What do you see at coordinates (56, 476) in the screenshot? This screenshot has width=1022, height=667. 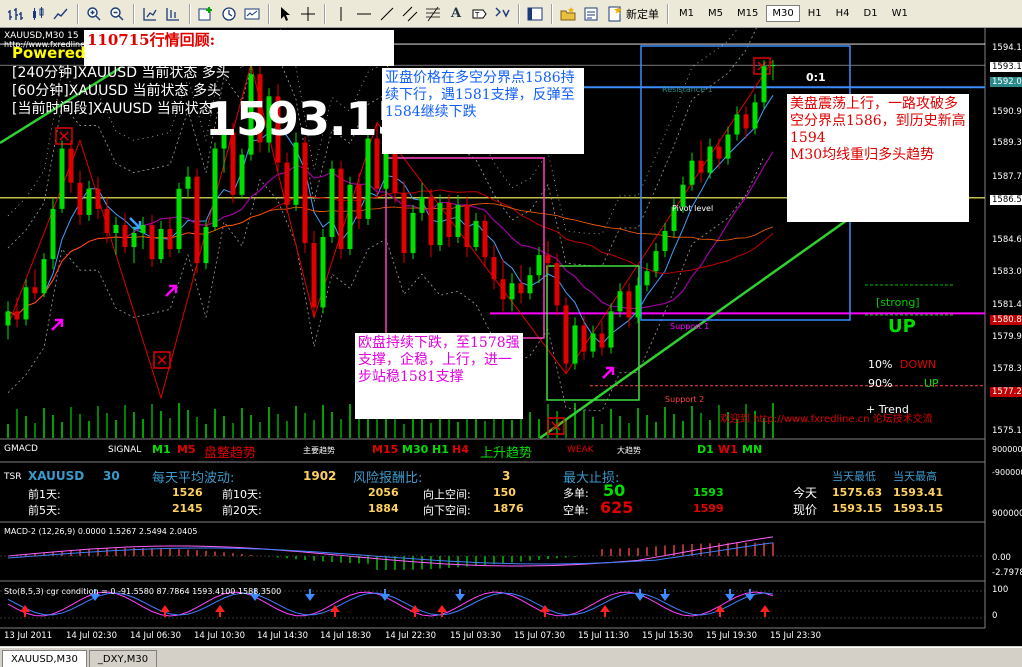 I see `tsr-symbol: XAUUSD` at bounding box center [56, 476].